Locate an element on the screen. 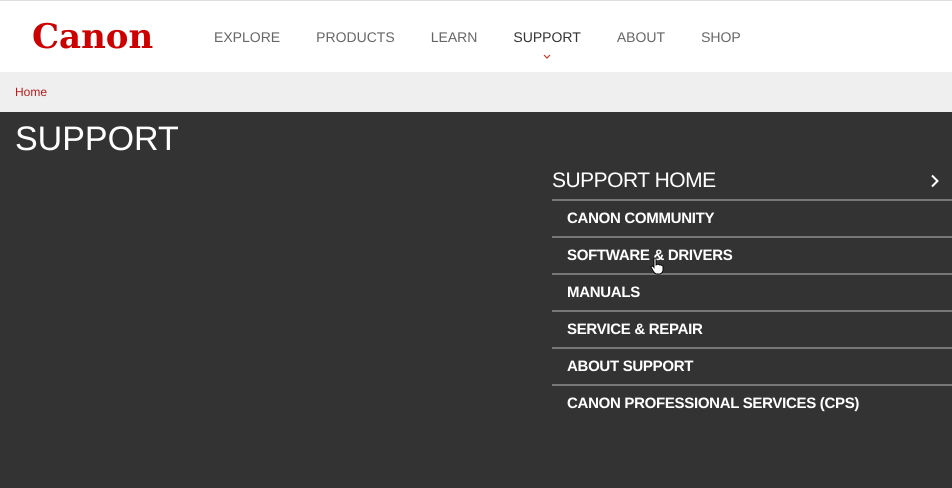  menu-link: MANUALS is located at coordinates (752, 293).